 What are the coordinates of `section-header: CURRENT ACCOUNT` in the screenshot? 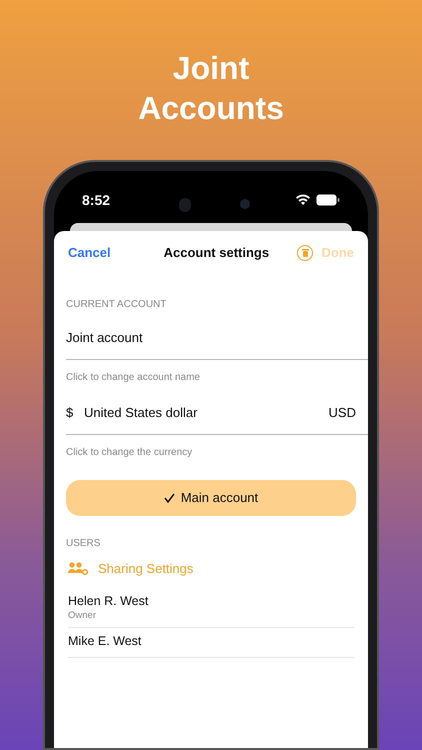 It's located at (117, 305).